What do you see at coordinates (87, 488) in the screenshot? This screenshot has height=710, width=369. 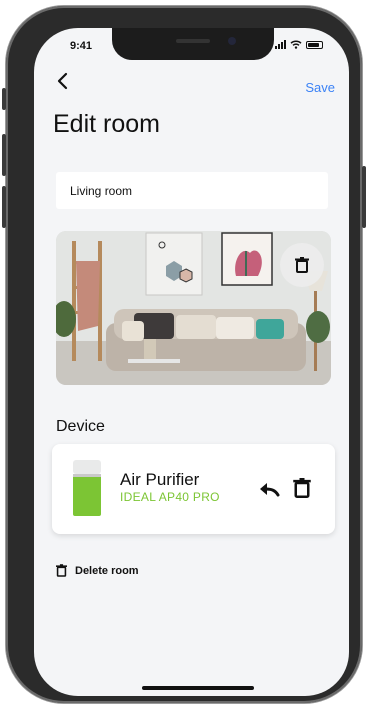 I see `air-purifier-image` at bounding box center [87, 488].